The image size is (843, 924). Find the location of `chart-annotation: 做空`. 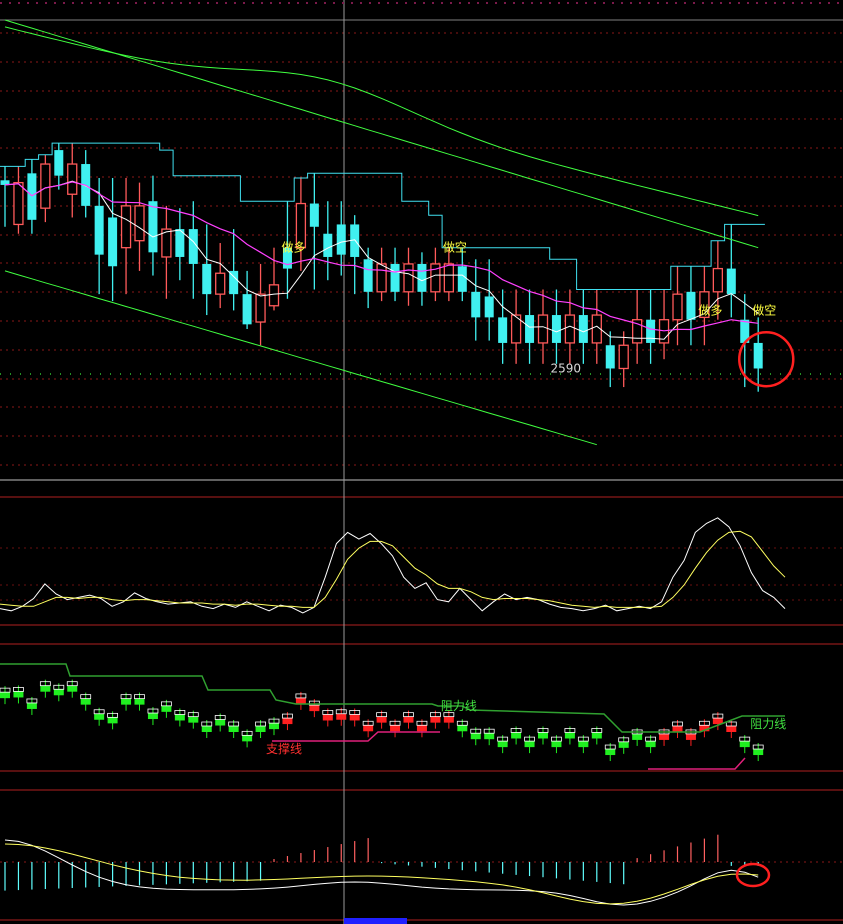

chart-annotation: 做空 is located at coordinates (764, 309).